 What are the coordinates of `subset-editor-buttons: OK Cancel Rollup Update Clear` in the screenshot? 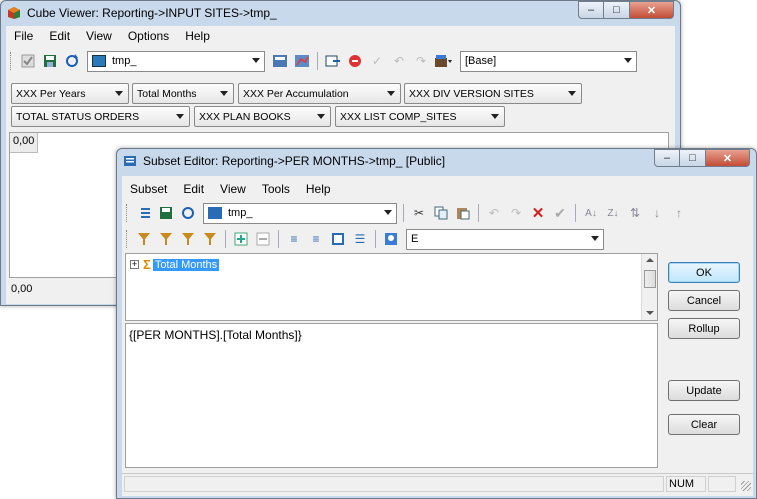 It's located at (708, 326).